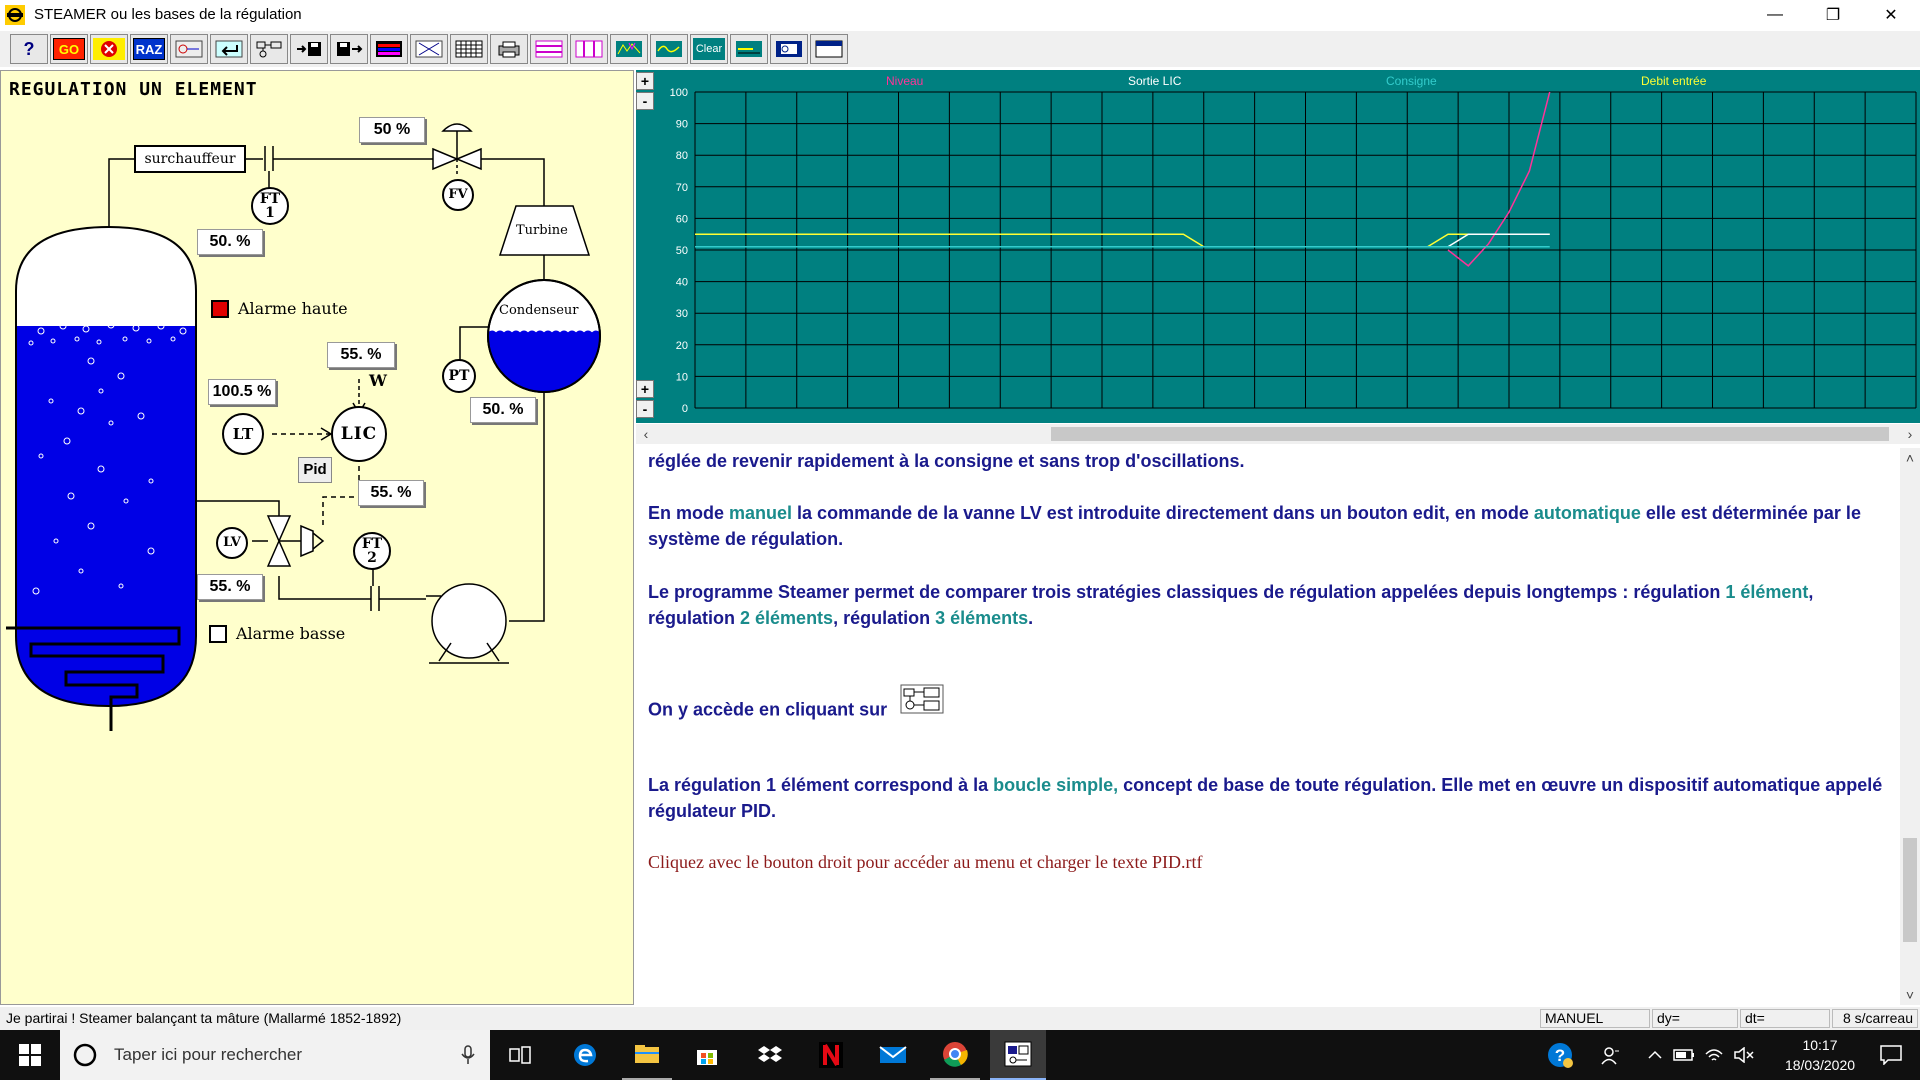 The image size is (1920, 1080). Describe the element at coordinates (458, 195) in the screenshot. I see `fv-valve-tag: FV` at that location.